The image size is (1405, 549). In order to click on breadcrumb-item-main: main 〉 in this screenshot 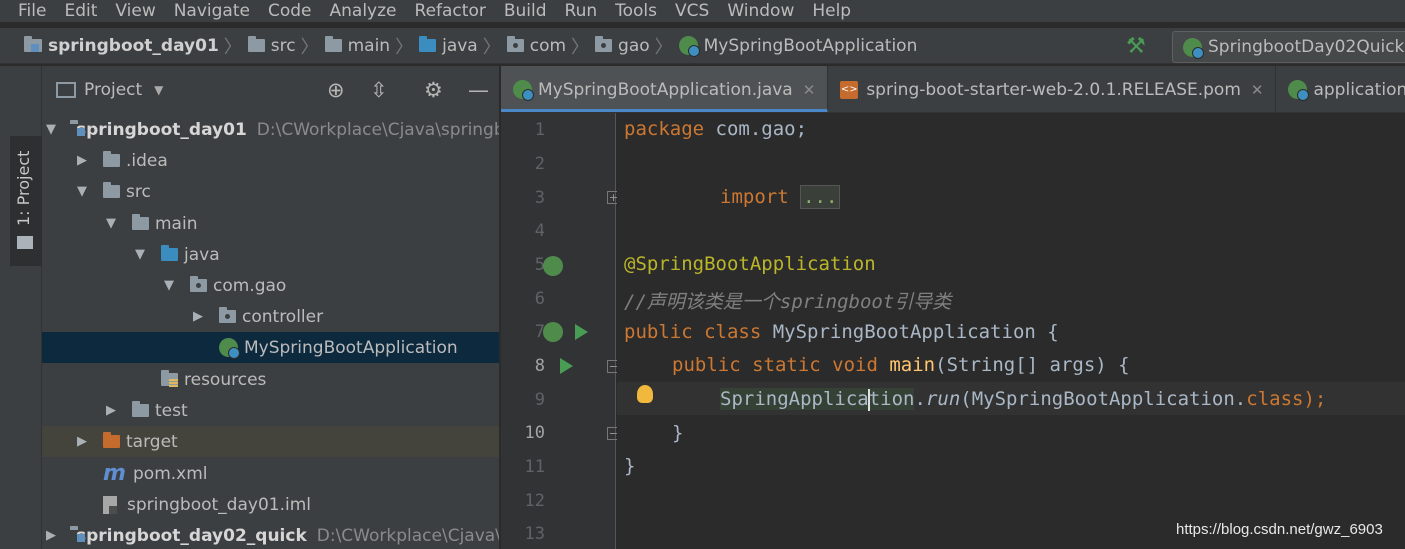, I will do `click(371, 46)`.